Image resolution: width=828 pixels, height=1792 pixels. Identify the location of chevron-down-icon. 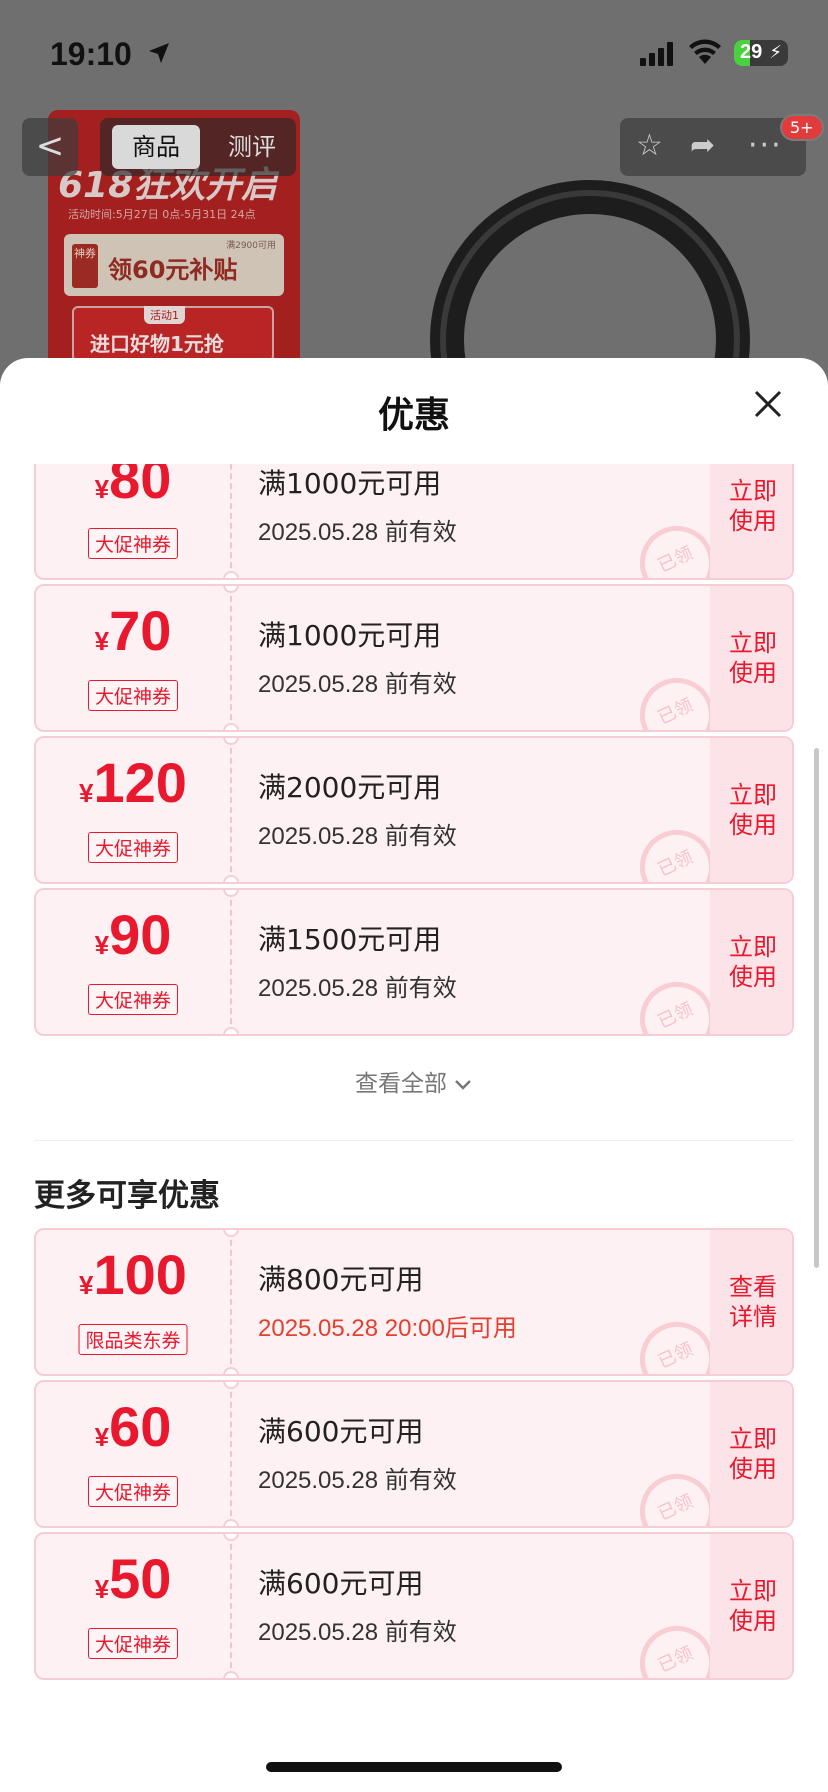
(463, 1084).